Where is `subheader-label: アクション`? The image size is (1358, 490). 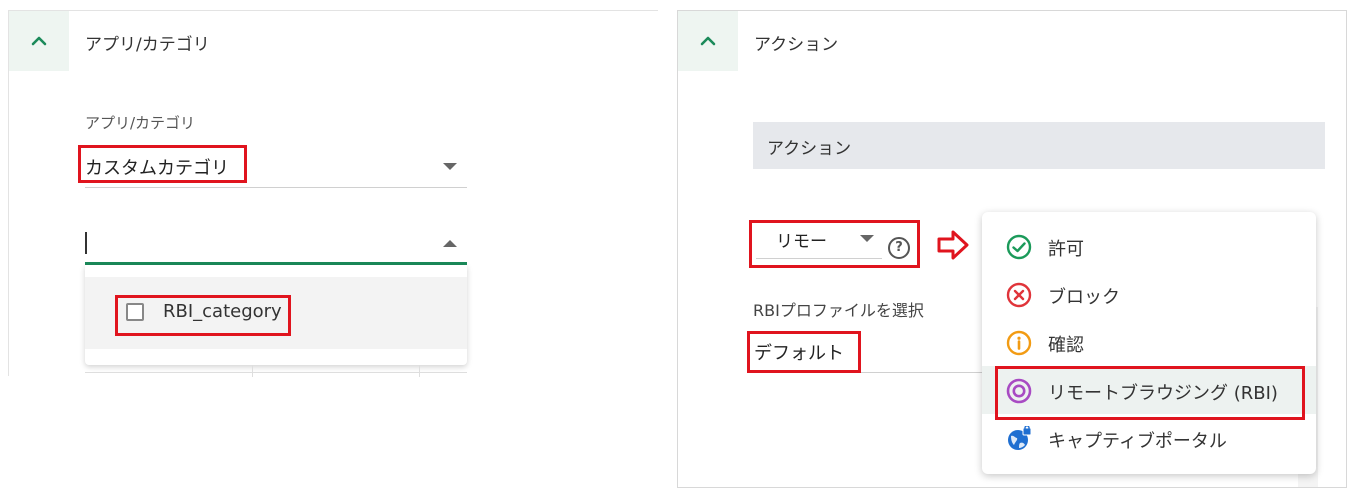
subheader-label: アクション is located at coordinates (809, 149).